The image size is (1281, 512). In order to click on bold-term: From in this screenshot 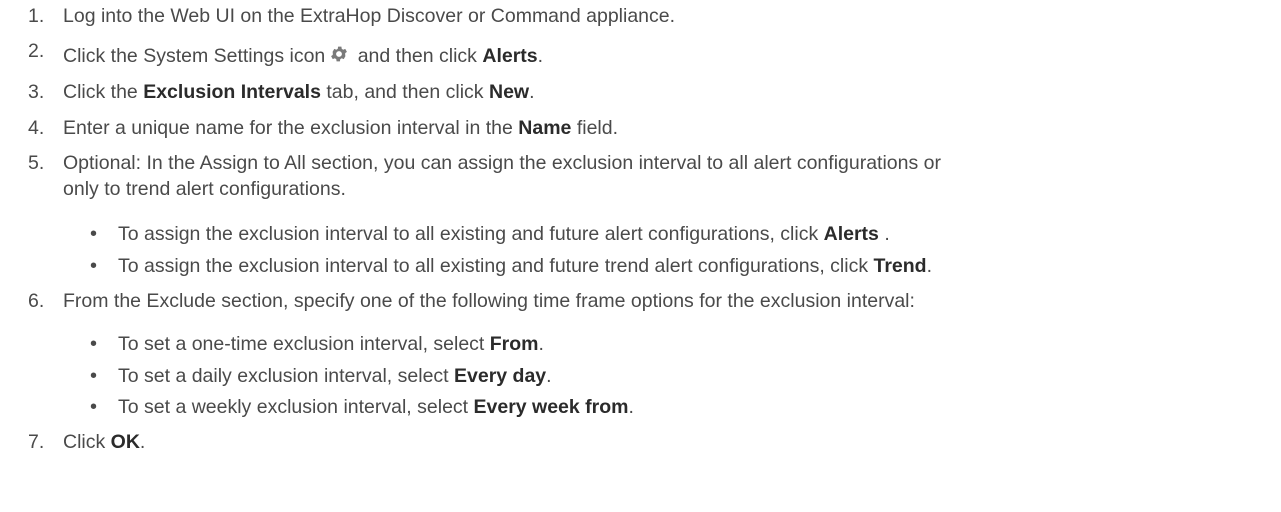, I will do `click(514, 344)`.